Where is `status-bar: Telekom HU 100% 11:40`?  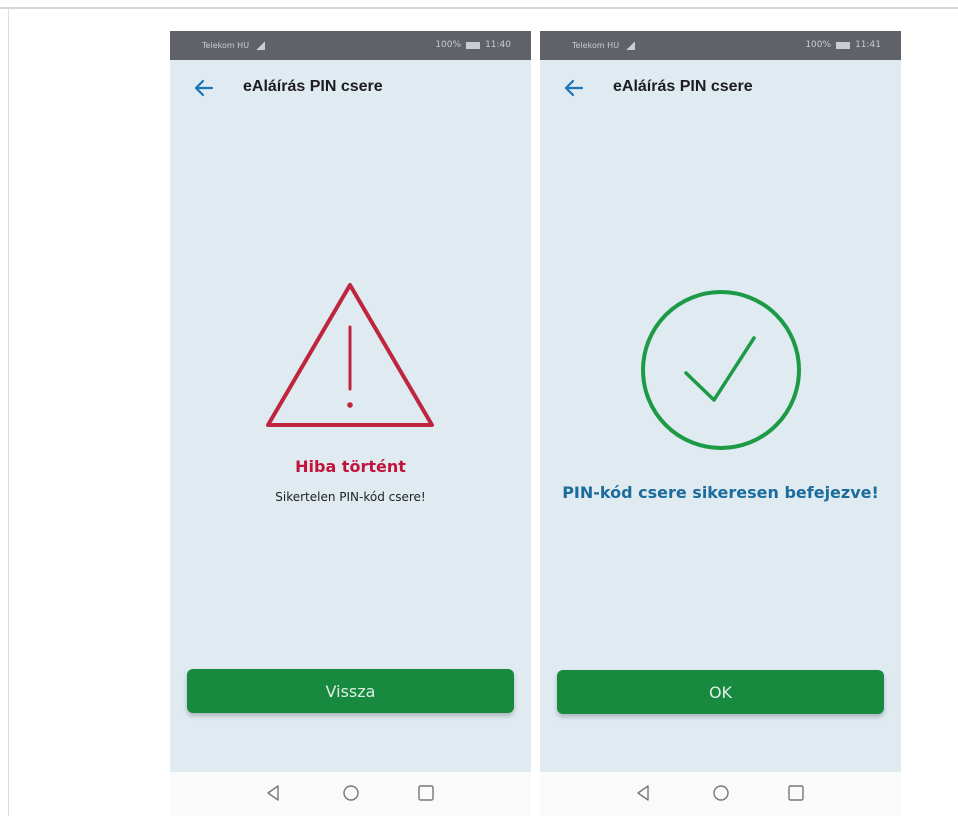
status-bar: Telekom HU 100% 11:40 is located at coordinates (350, 45).